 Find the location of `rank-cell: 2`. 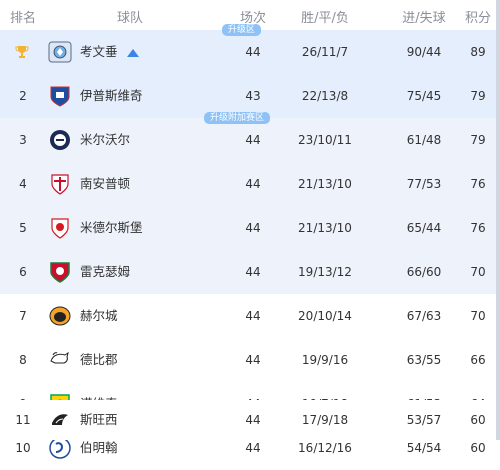

rank-cell: 2 is located at coordinates (23, 96).